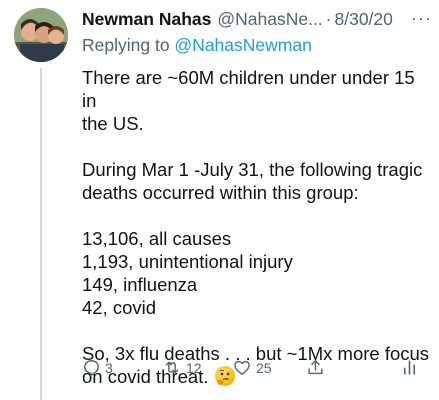 This screenshot has height=400, width=439. Describe the element at coordinates (113, 123) in the screenshot. I see `tweet-line: the US.` at that location.